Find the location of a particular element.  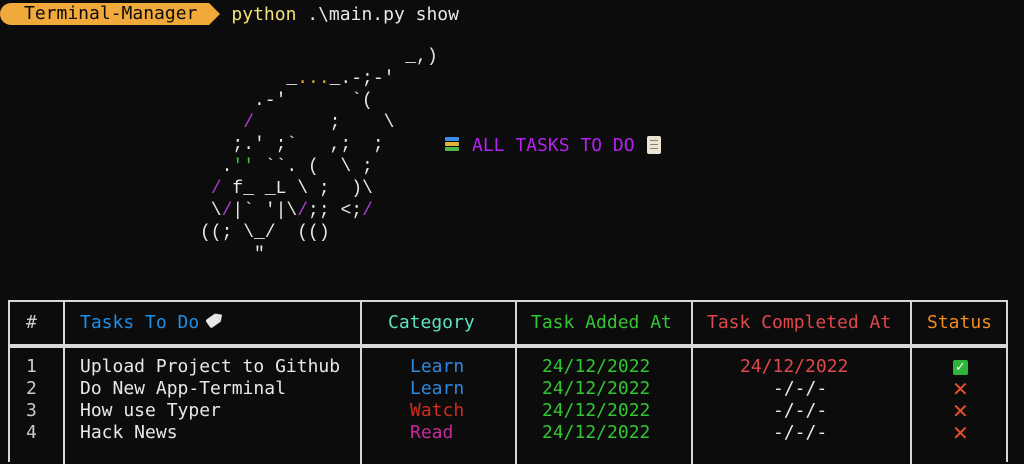

header-category: Category is located at coordinates (431, 322).